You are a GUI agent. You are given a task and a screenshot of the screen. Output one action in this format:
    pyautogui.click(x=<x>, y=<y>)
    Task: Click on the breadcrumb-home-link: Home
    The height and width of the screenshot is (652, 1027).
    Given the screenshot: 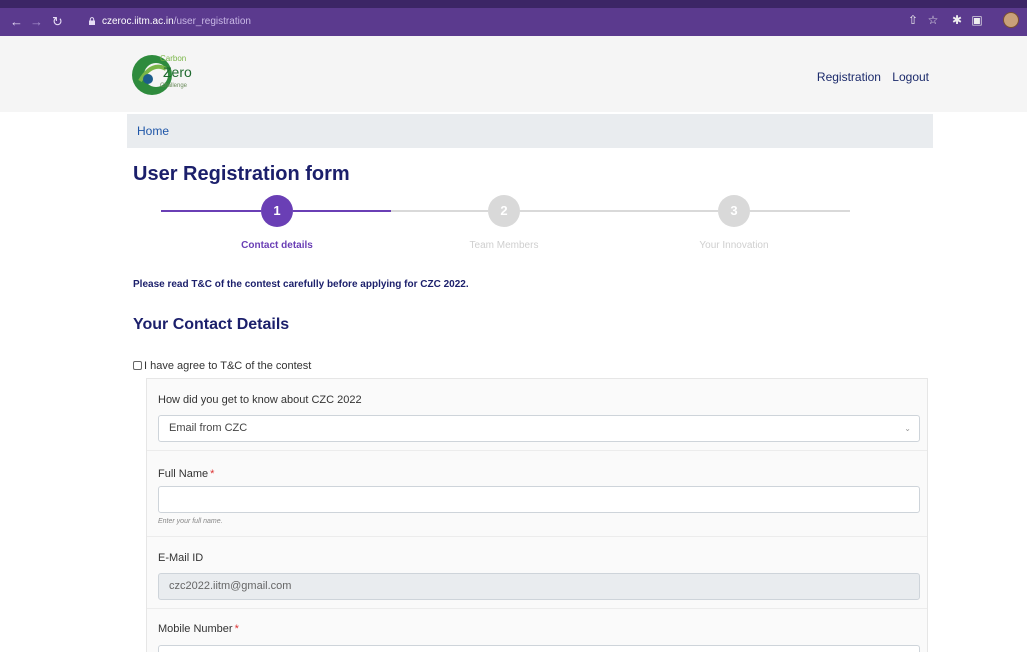 What is the action you would take?
    pyautogui.click(x=153, y=131)
    